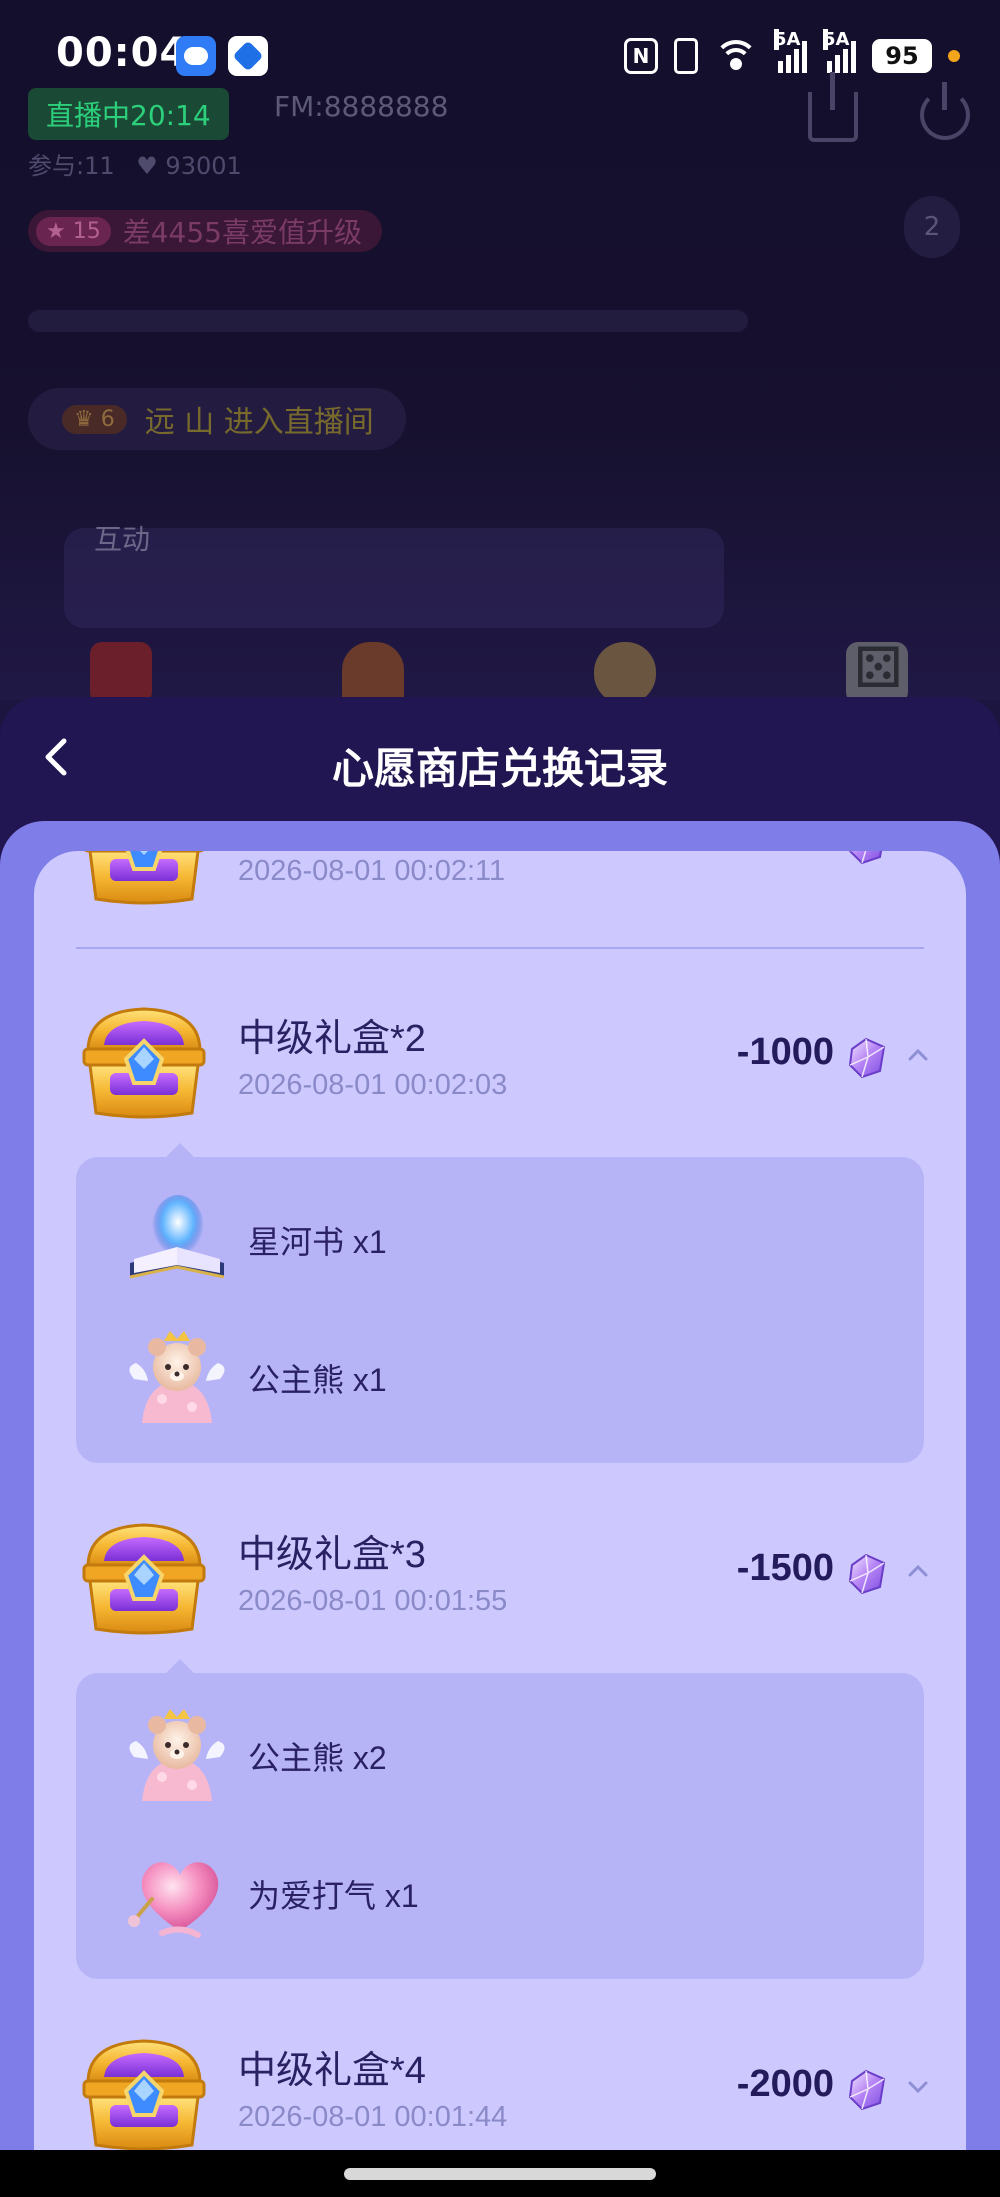  Describe the element at coordinates (173, 1900) in the screenshot. I see `love-balloon-icon` at that location.